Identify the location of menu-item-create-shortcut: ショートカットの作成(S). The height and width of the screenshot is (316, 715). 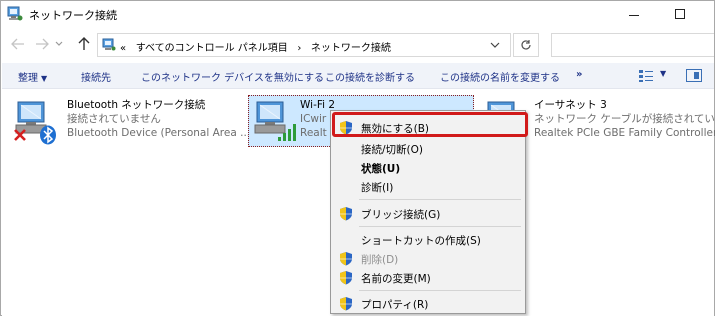
(428, 239).